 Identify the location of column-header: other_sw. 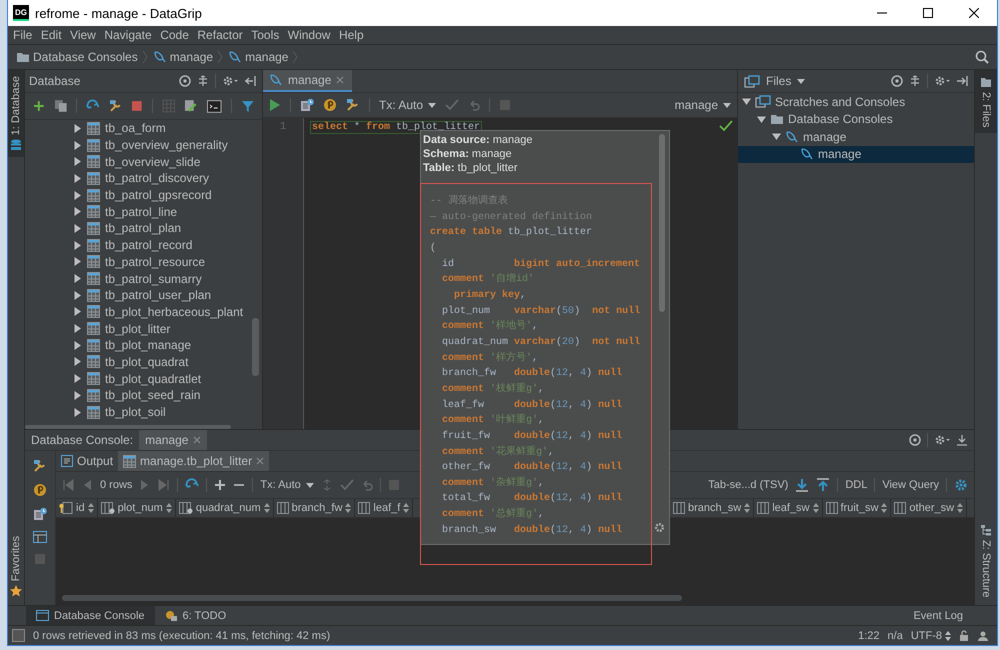
(929, 508).